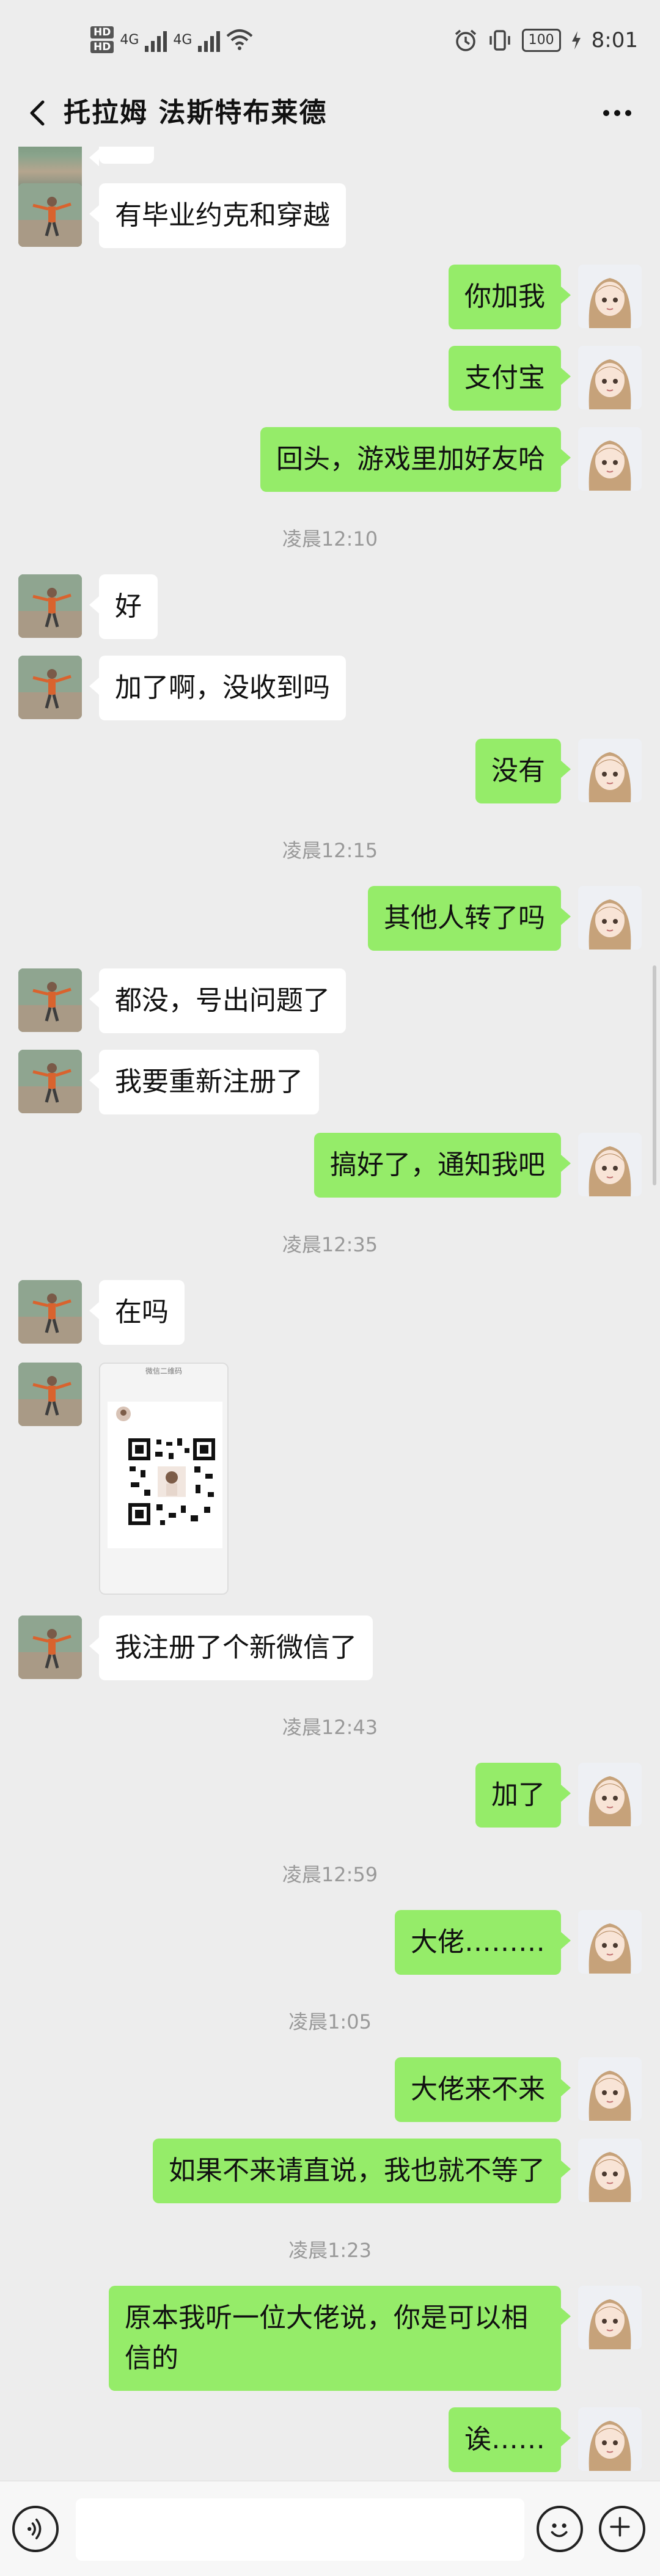 This screenshot has width=660, height=2576. Describe the element at coordinates (172, 1482) in the screenshot. I see `qr-code-icon` at that location.